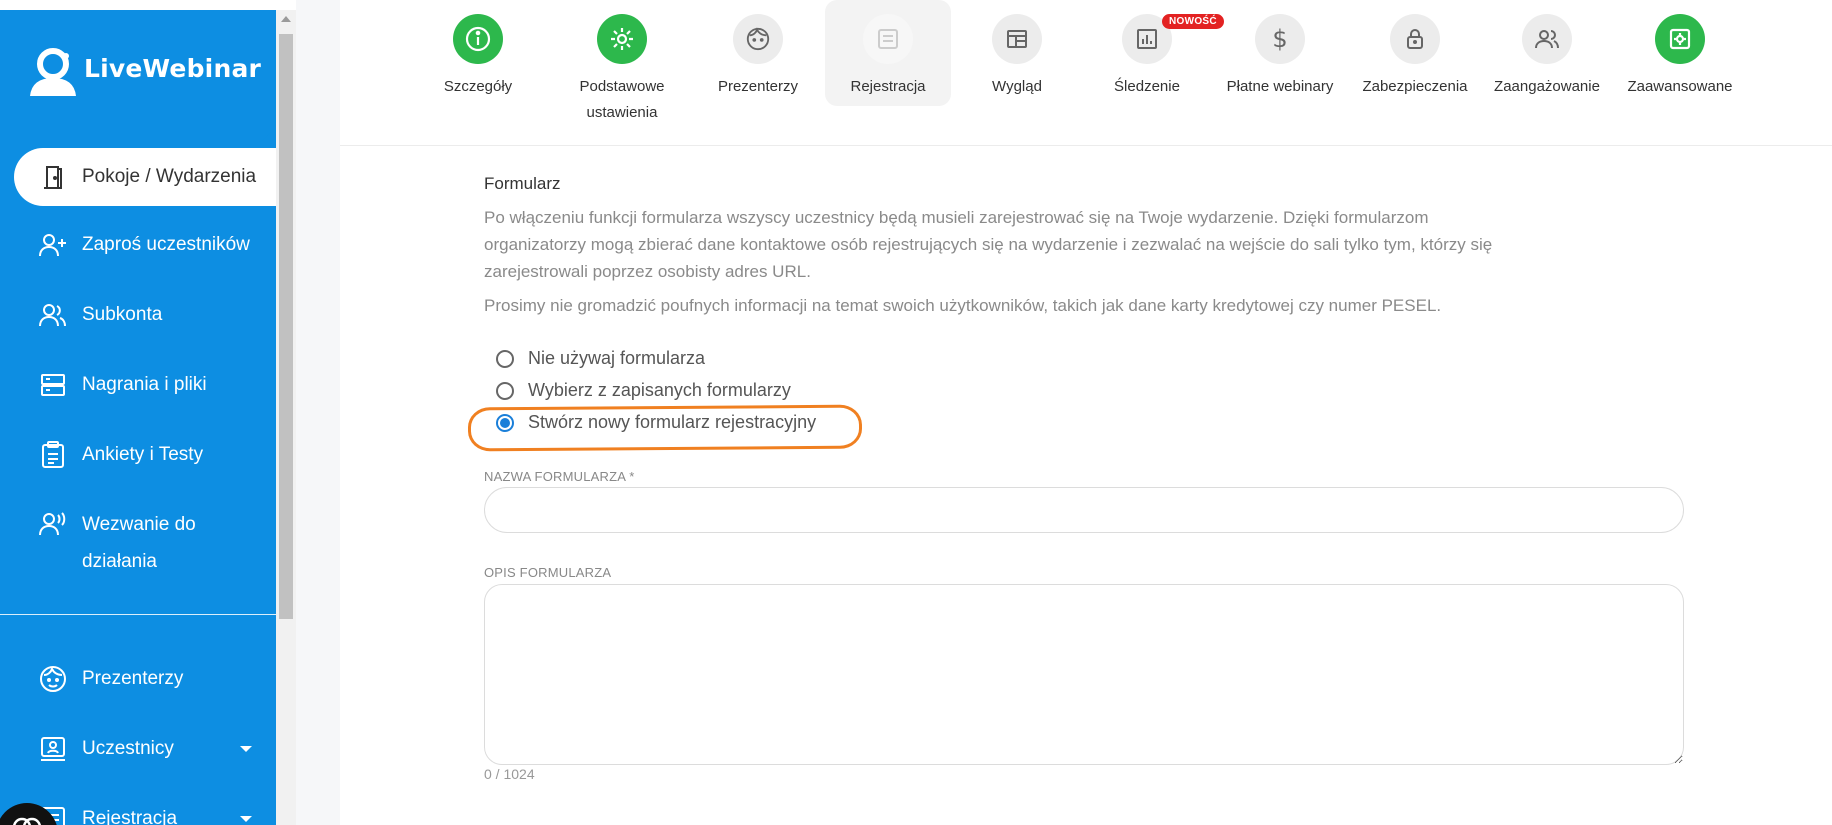 This screenshot has width=1832, height=825. I want to click on sidebar-item-label: Subkonta, so click(122, 314).